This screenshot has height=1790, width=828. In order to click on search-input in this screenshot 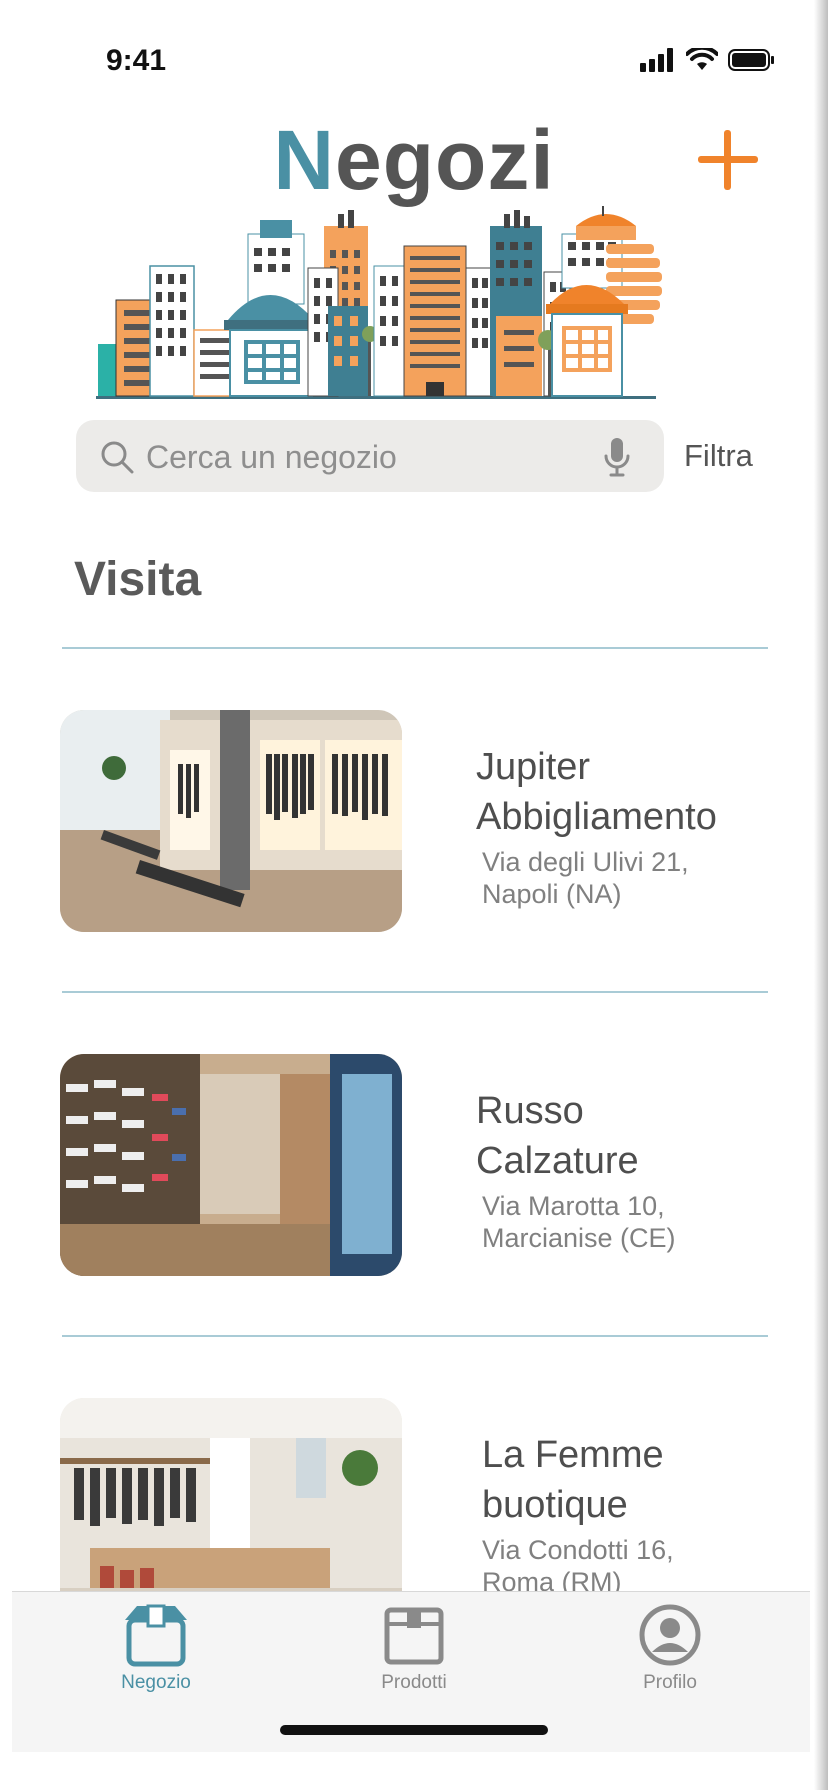, I will do `click(366, 457)`.